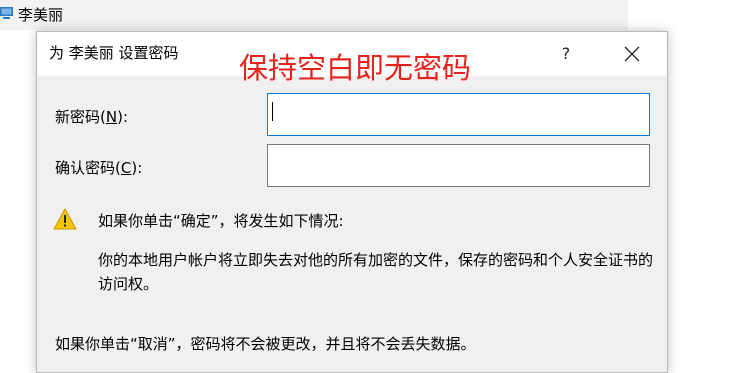 This screenshot has height=373, width=736. What do you see at coordinates (65, 218) in the screenshot?
I see `warning-icon` at bounding box center [65, 218].